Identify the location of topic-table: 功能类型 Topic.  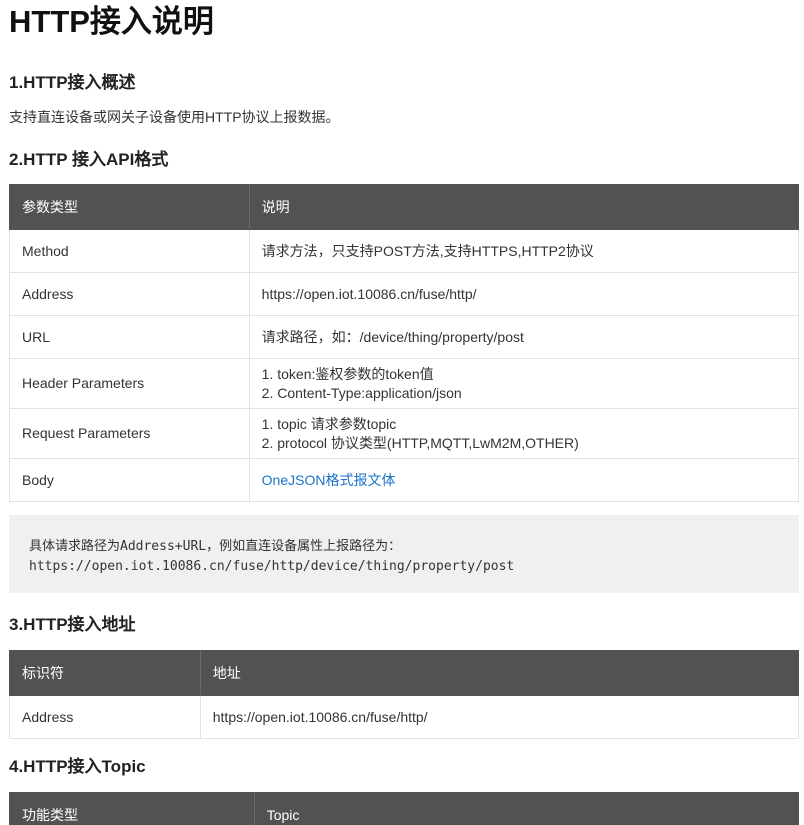
(404, 808).